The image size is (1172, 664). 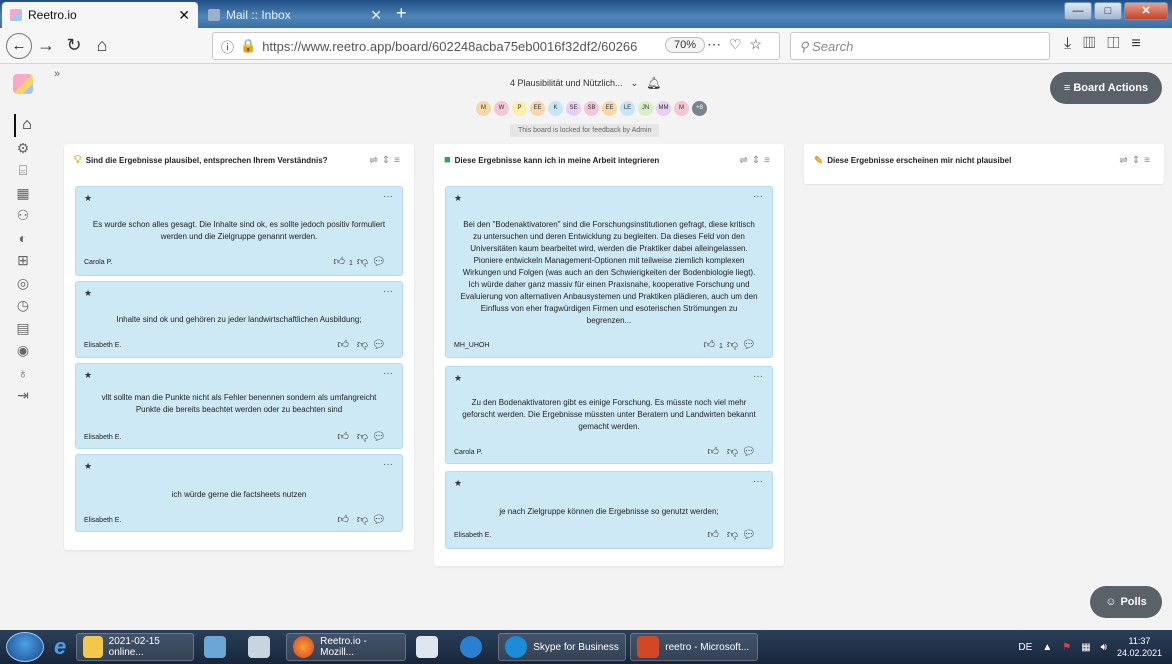 I want to click on bell-icon: 🔔︎, so click(x=653, y=83).